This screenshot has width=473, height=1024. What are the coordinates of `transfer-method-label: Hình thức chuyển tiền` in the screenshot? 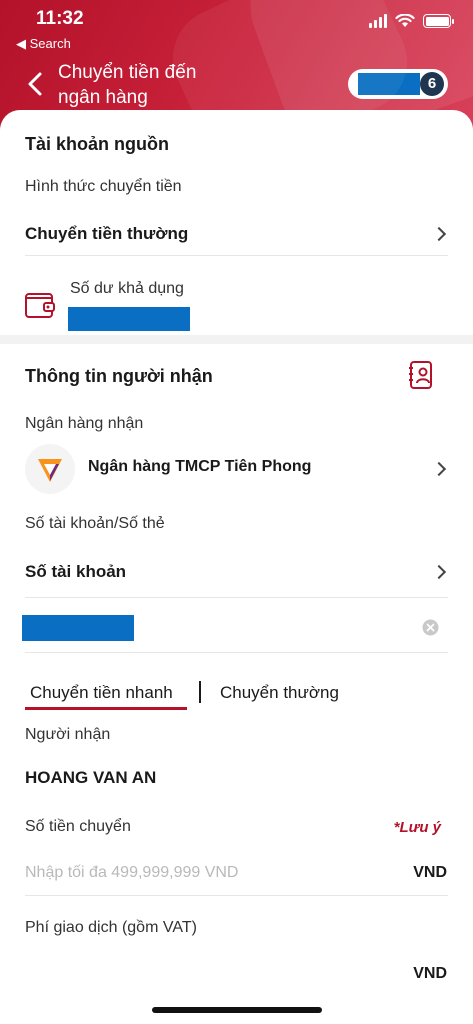 It's located at (103, 186).